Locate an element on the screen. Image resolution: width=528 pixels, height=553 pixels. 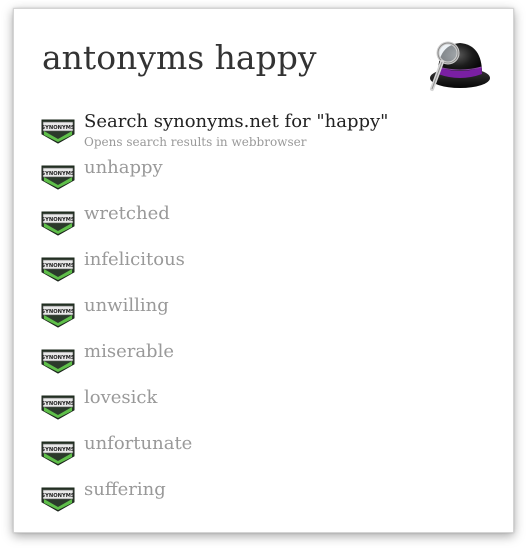
result-item: SYNONYMS suffering is located at coordinates (270, 499).